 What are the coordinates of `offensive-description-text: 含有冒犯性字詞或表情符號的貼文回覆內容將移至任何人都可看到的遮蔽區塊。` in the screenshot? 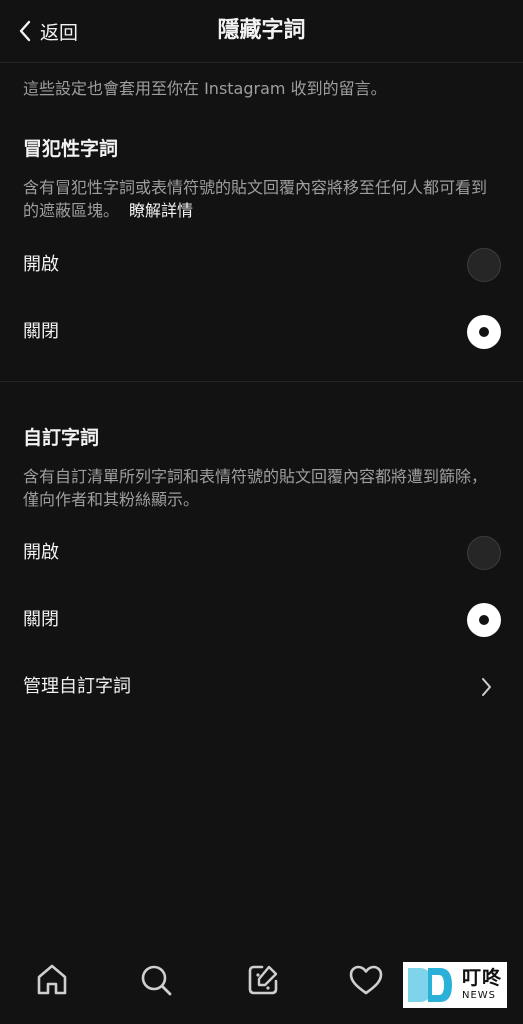 It's located at (255, 199).